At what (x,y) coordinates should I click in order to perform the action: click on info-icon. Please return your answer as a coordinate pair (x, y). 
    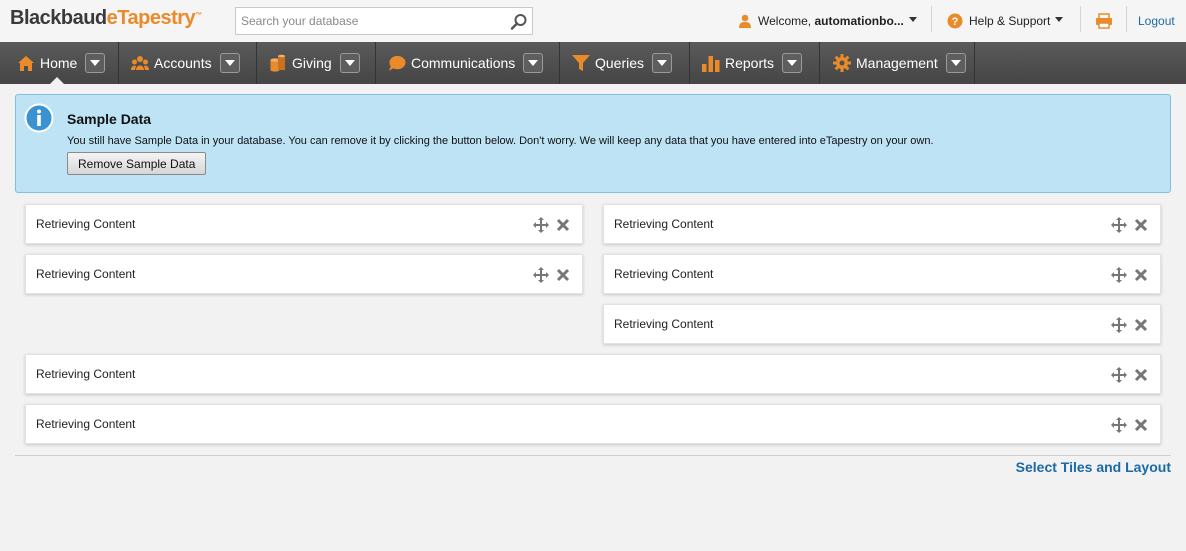
    Looking at the image, I should click on (39, 118).